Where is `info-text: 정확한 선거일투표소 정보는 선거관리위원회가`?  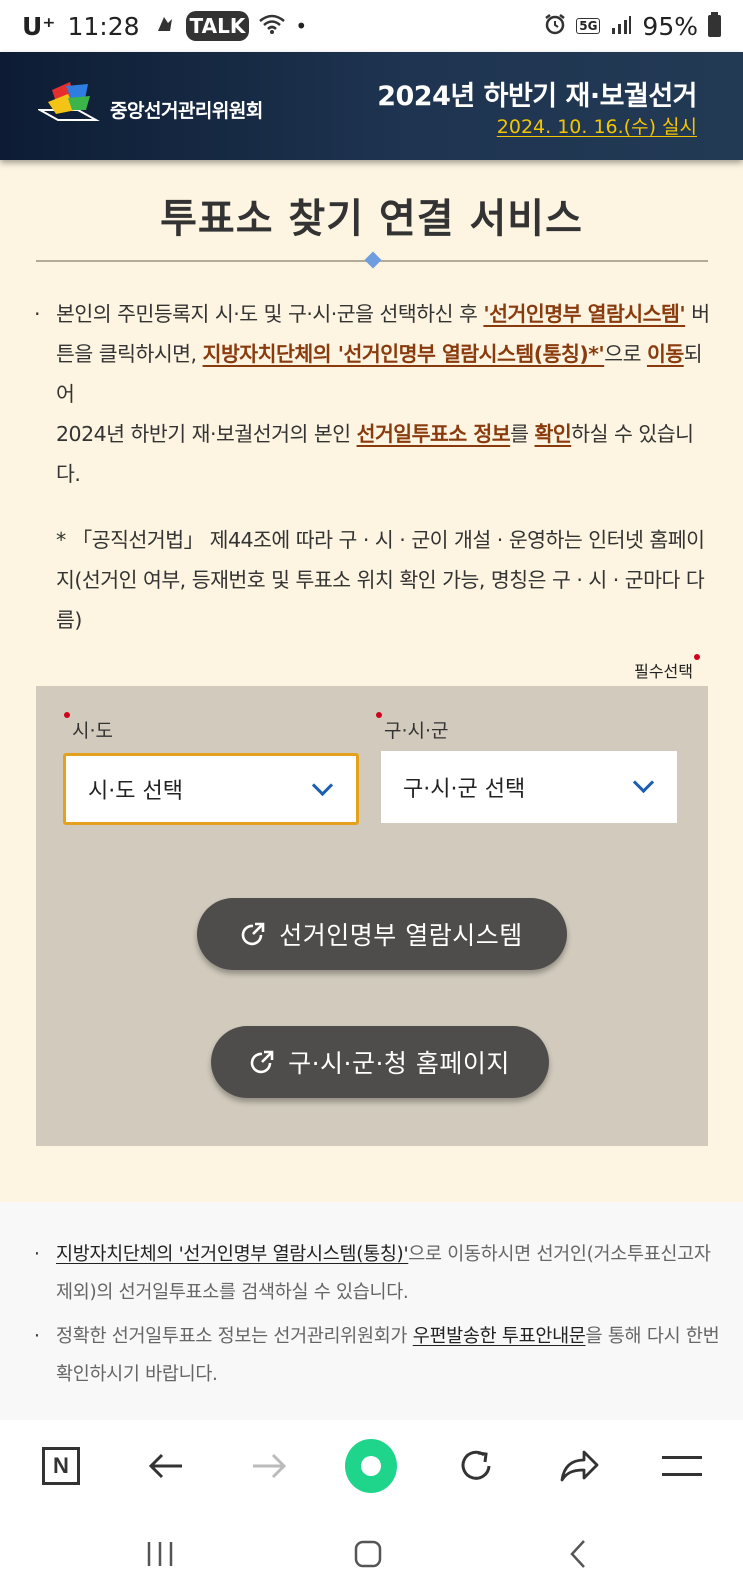 info-text: 정확한 선거일투표소 정보는 선거관리위원회가 is located at coordinates (234, 1336).